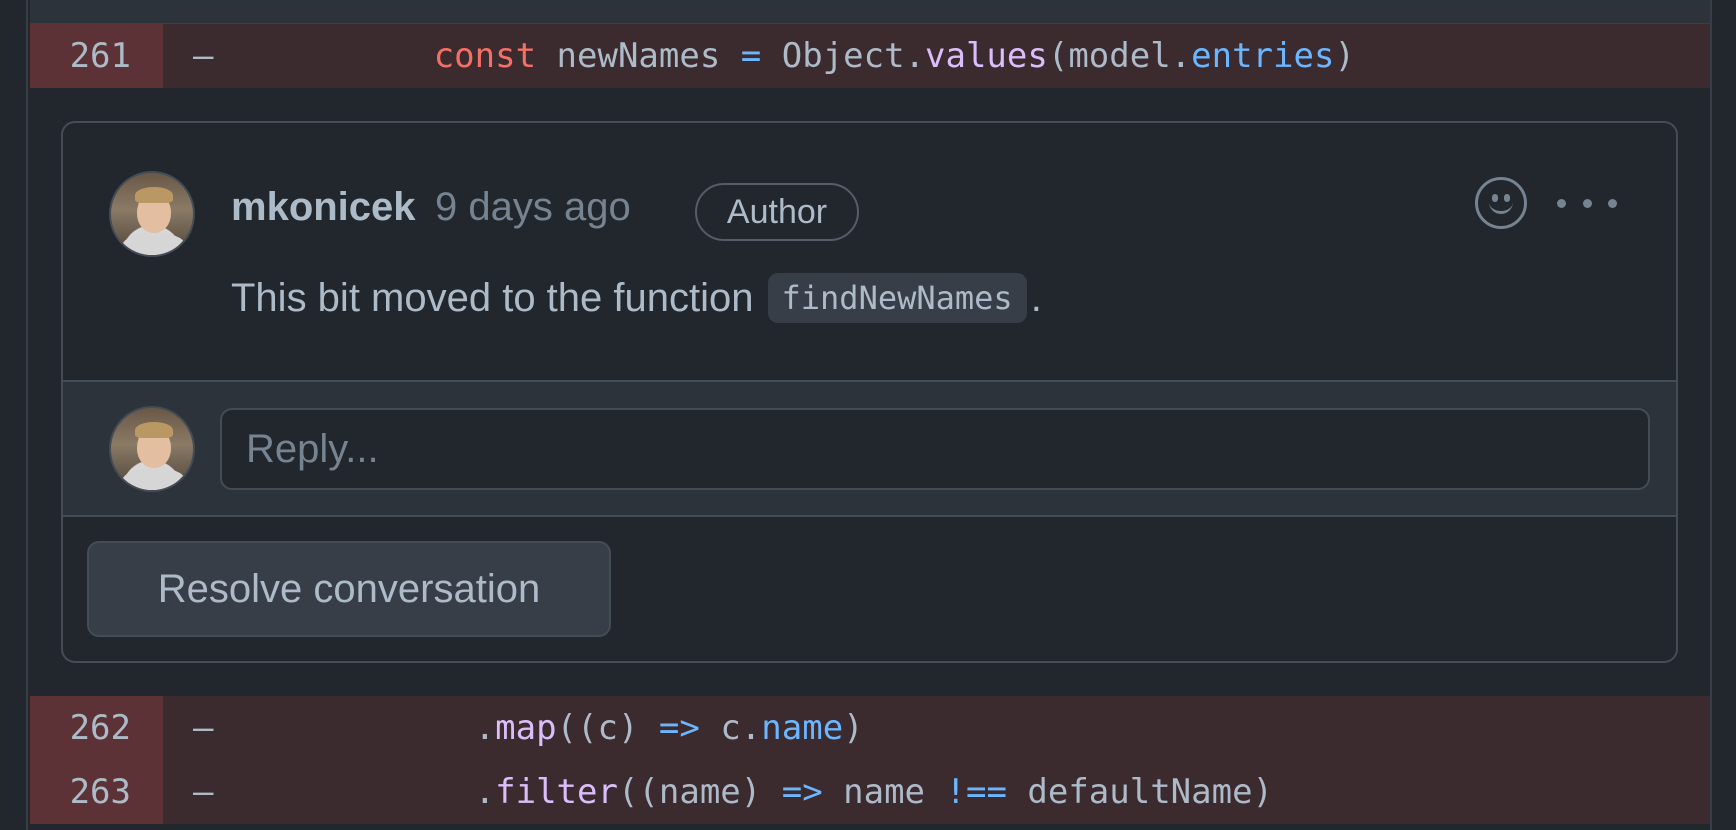 The height and width of the screenshot is (830, 1736). What do you see at coordinates (485, 56) in the screenshot?
I see `code-keyword: const` at bounding box center [485, 56].